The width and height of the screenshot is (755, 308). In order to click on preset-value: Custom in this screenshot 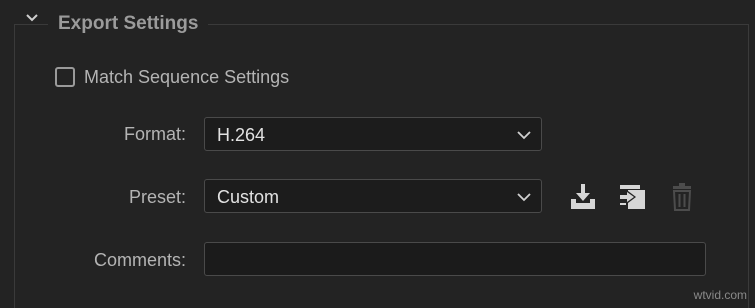, I will do `click(248, 197)`.